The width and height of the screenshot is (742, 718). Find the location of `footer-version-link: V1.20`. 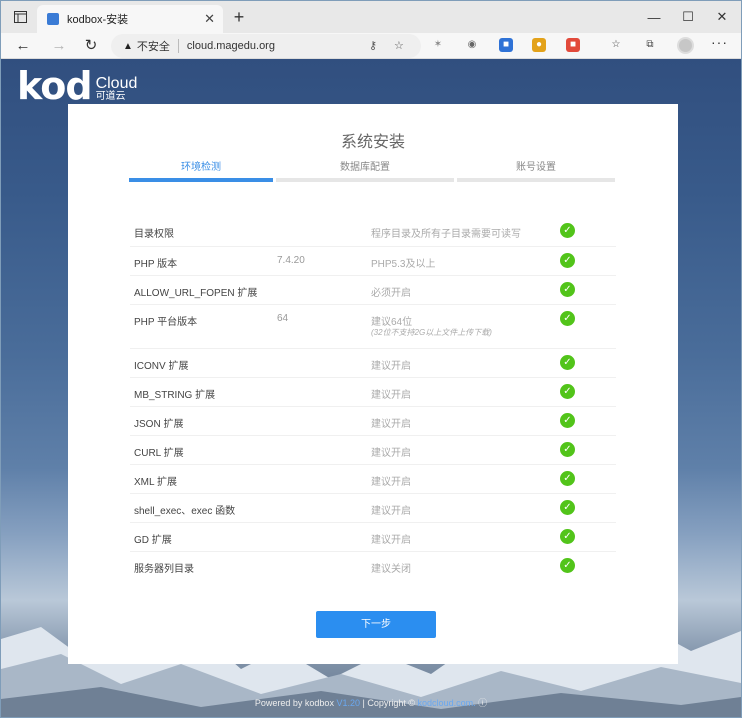

footer-version-link: V1.20 is located at coordinates (348, 703).